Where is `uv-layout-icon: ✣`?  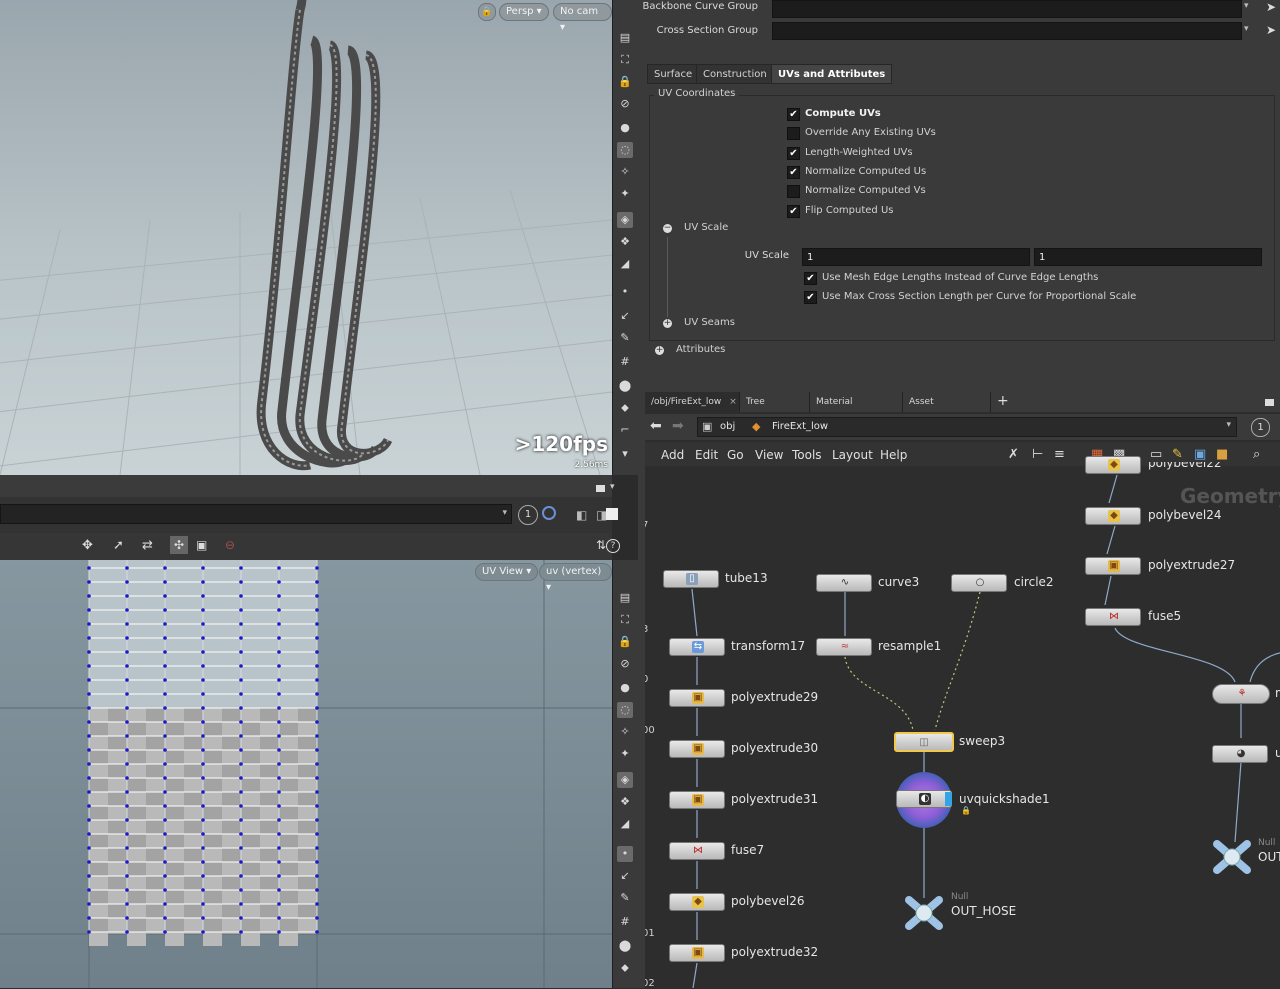
uv-layout-icon: ✣ is located at coordinates (179, 545).